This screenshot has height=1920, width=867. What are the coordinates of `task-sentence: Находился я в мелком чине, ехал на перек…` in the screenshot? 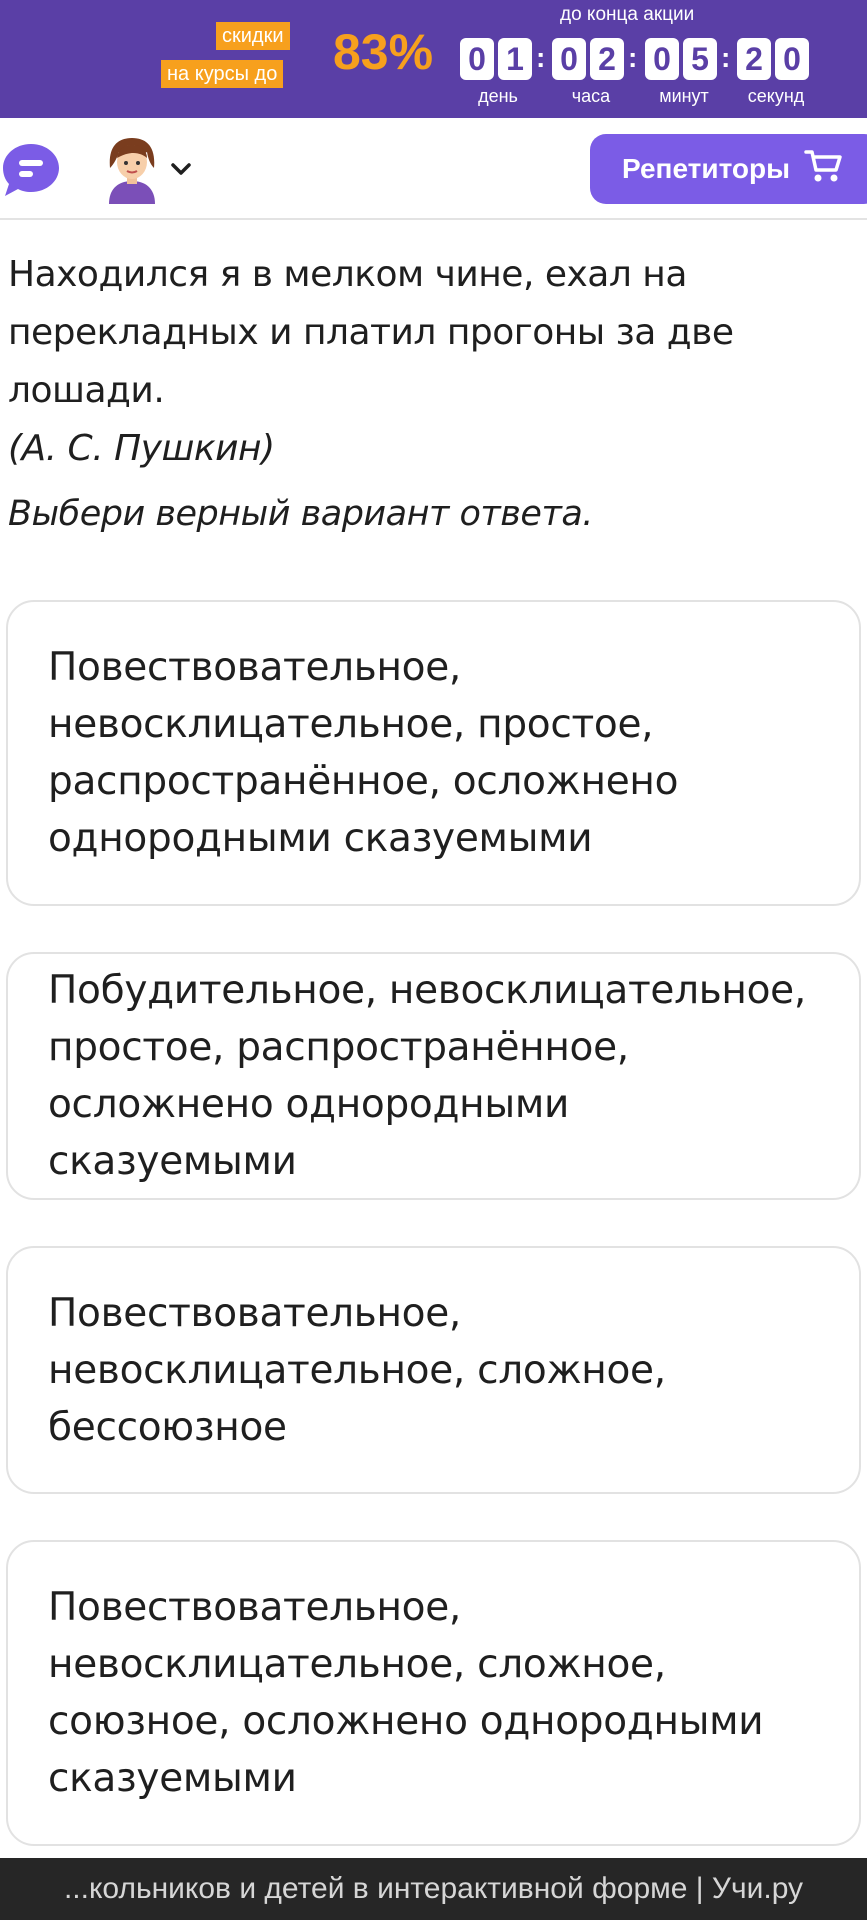 It's located at (433, 362).